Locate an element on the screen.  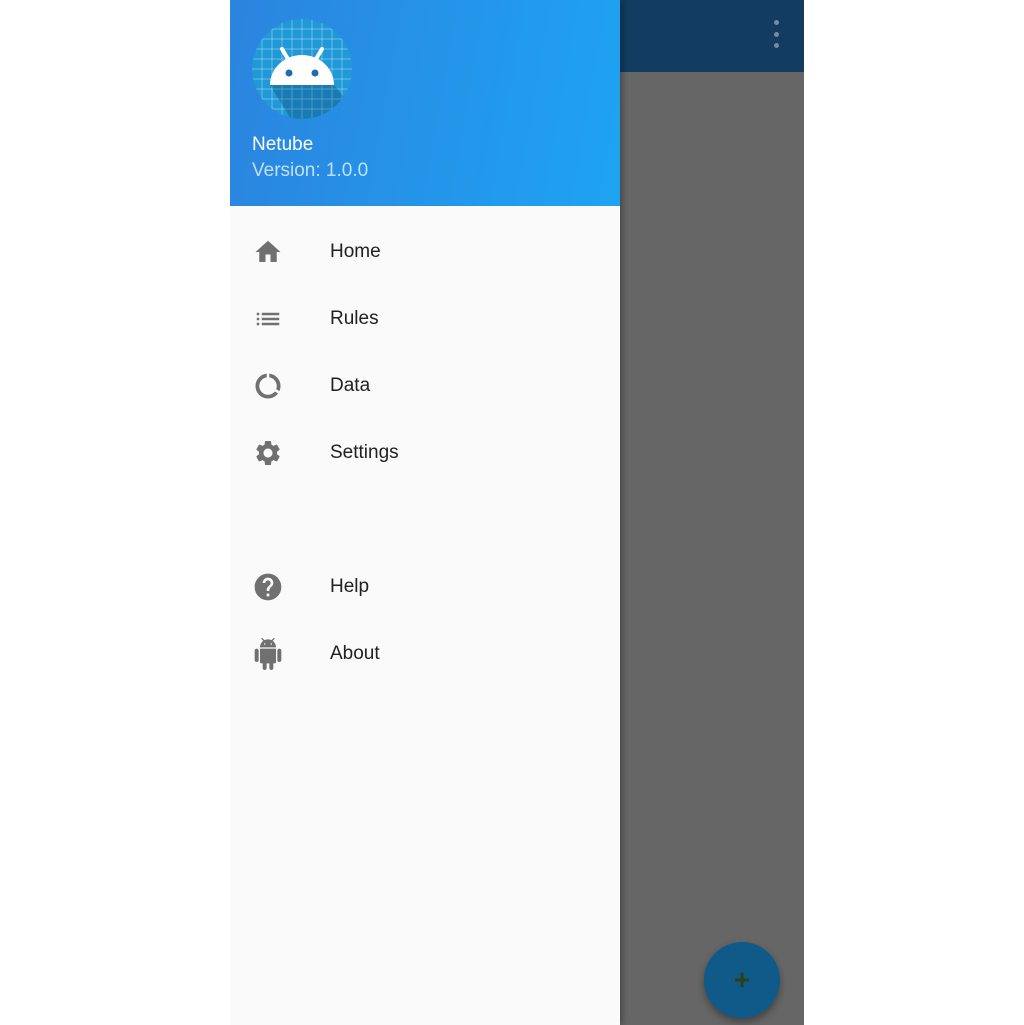
data-usage-icon is located at coordinates (268, 386).